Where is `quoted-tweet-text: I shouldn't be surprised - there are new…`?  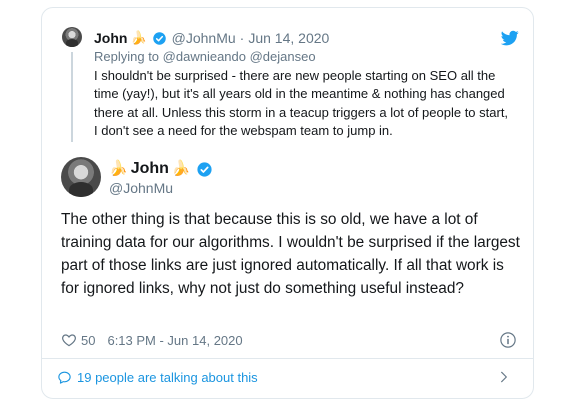
quoted-tweet-text: I shouldn't be surprised - there are new… is located at coordinates (301, 103).